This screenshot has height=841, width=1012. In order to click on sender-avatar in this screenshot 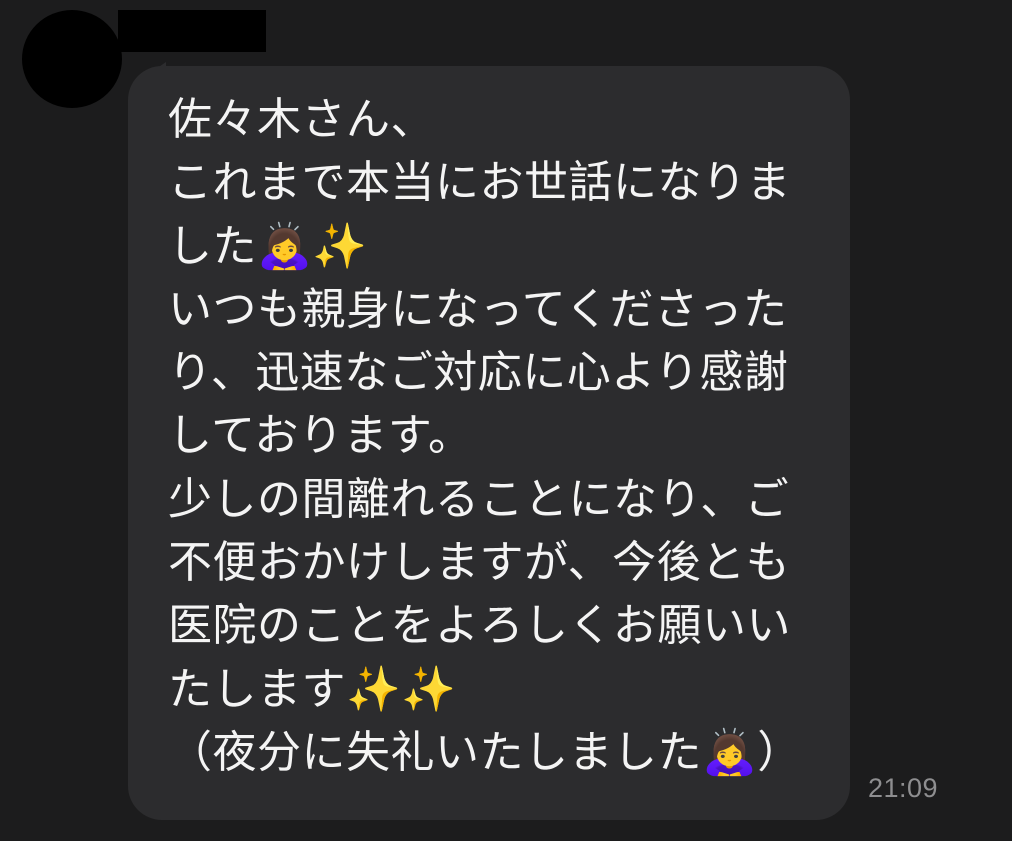, I will do `click(72, 59)`.